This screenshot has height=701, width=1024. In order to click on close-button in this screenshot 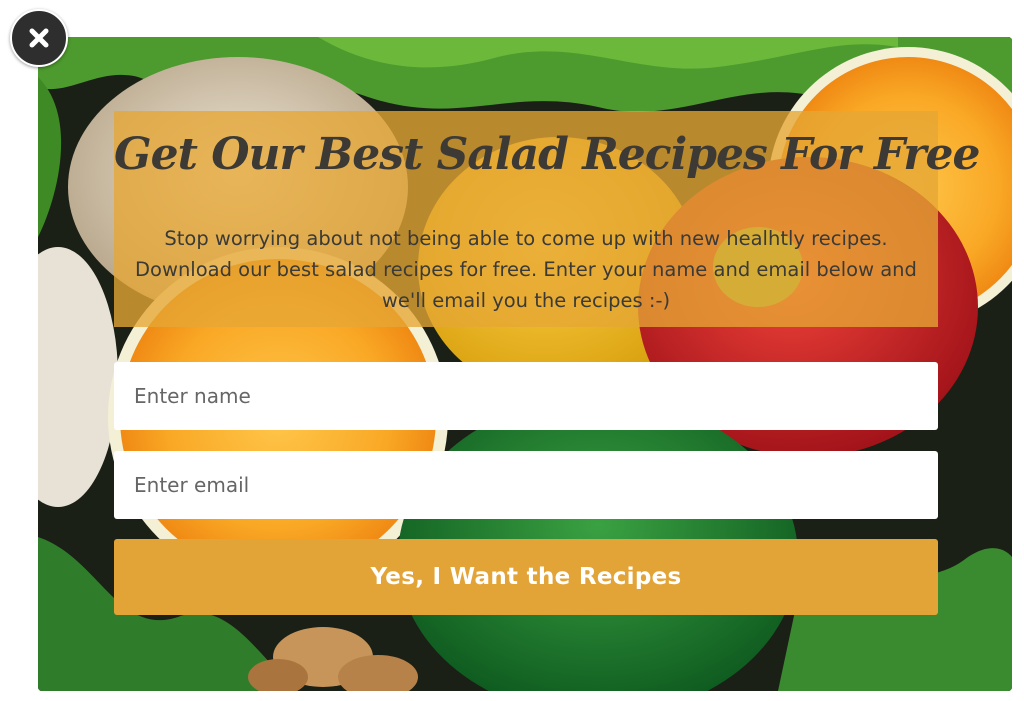, I will do `click(39, 38)`.